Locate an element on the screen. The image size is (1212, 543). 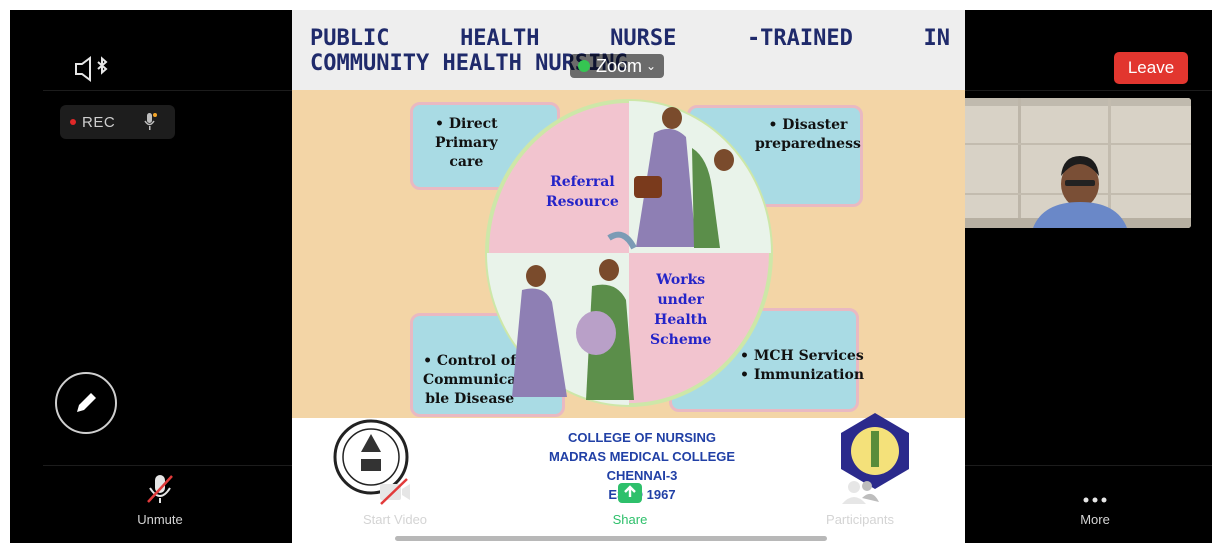
start-video-button: Start Video is located at coordinates (395, 504).